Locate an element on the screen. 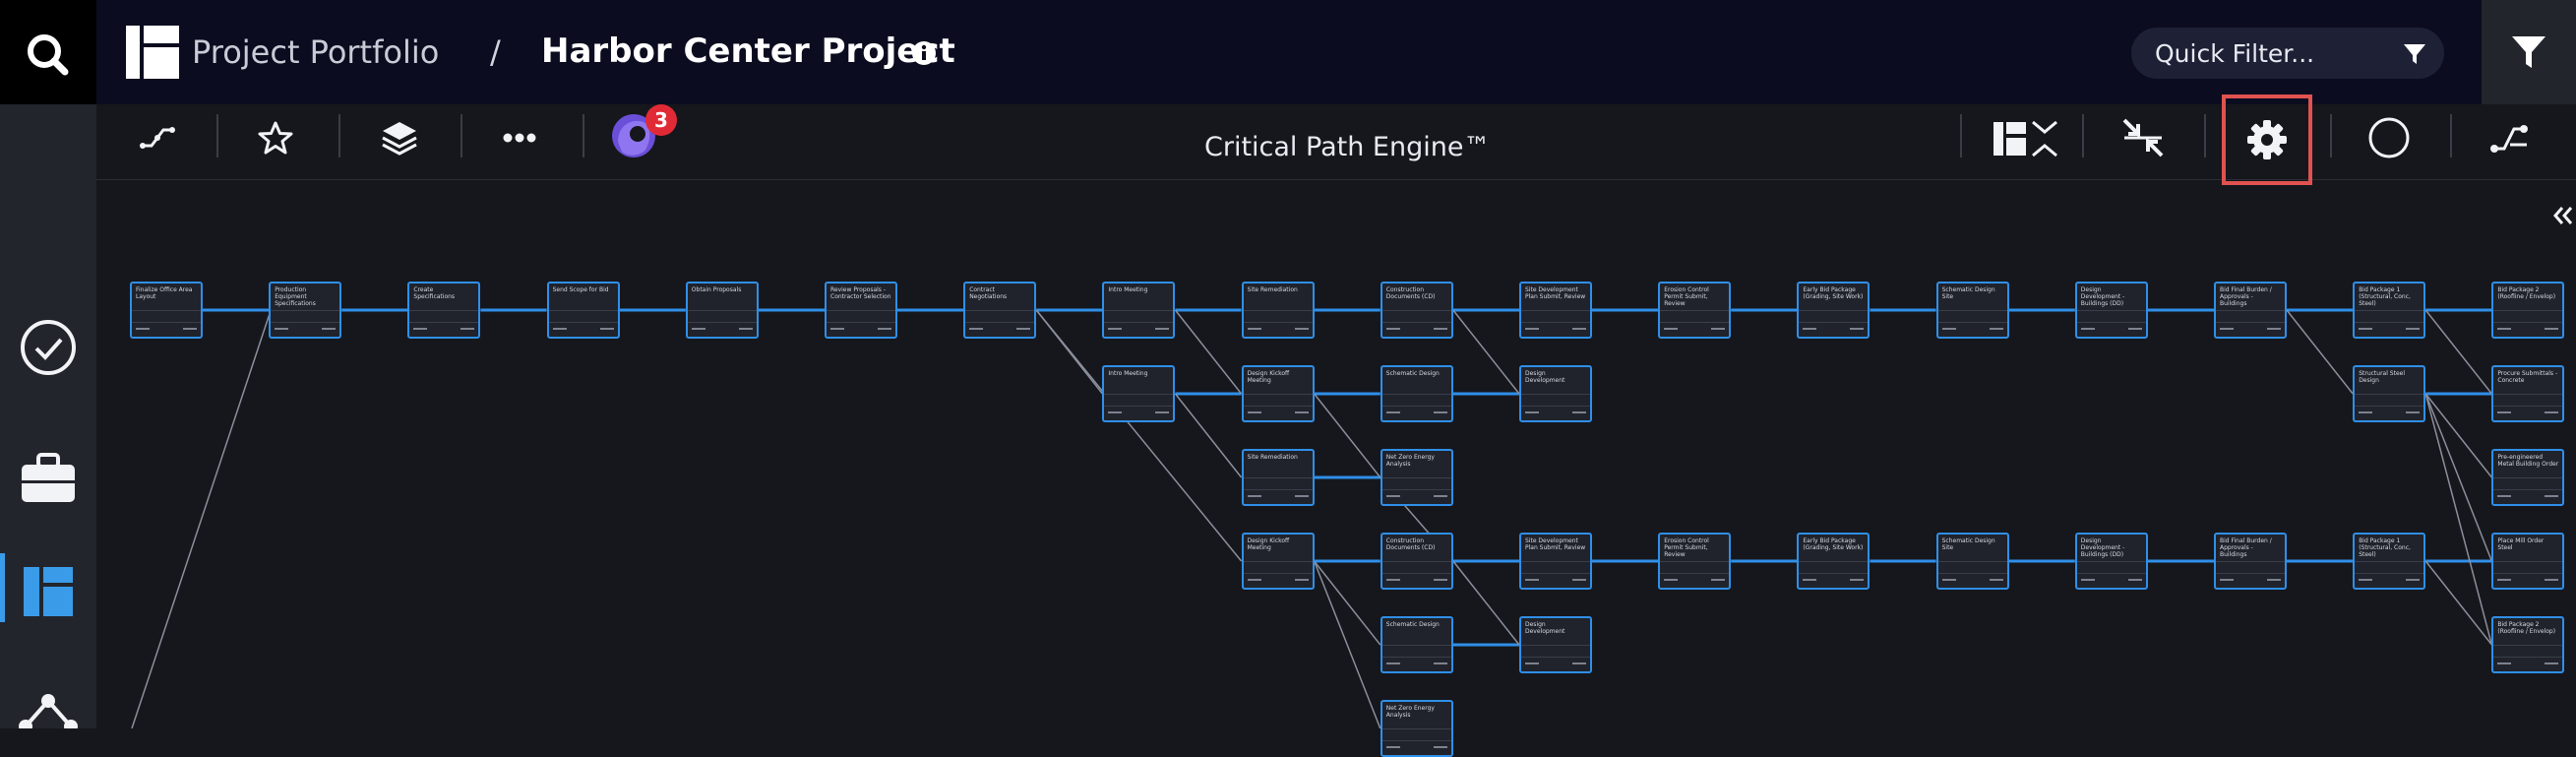  app-logo is located at coordinates (152, 55).